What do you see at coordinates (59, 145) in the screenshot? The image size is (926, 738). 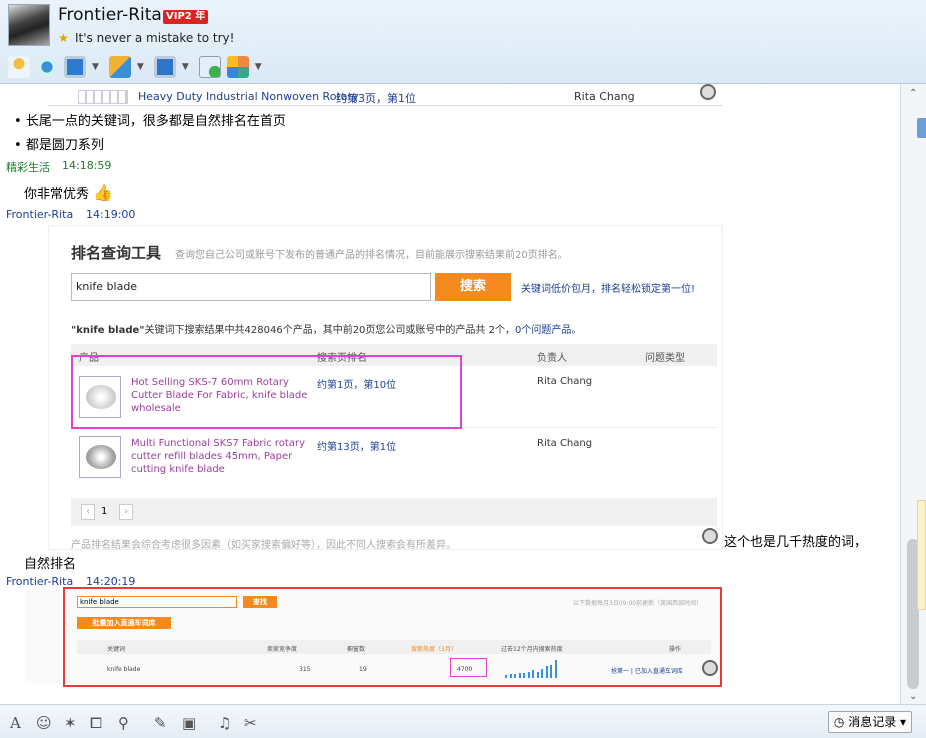 I see `chat-bullet-2: • 都是圆刀系列` at bounding box center [59, 145].